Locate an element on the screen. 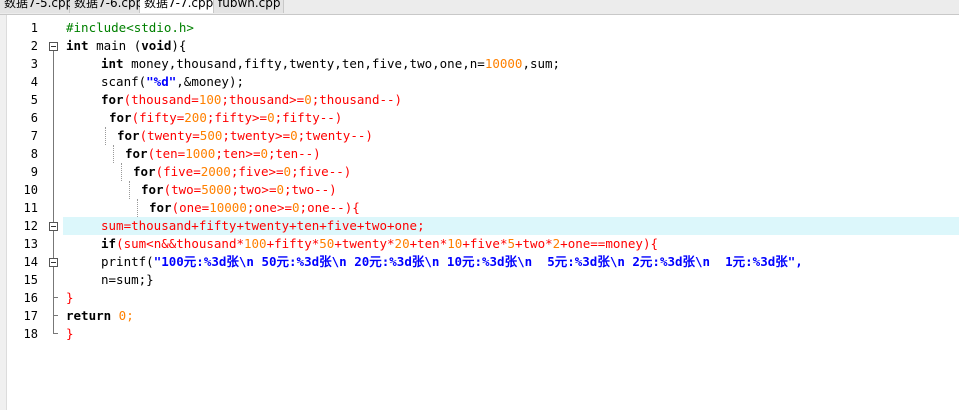 The width and height of the screenshot is (959, 410). line-number: 5 is located at coordinates (34, 100).